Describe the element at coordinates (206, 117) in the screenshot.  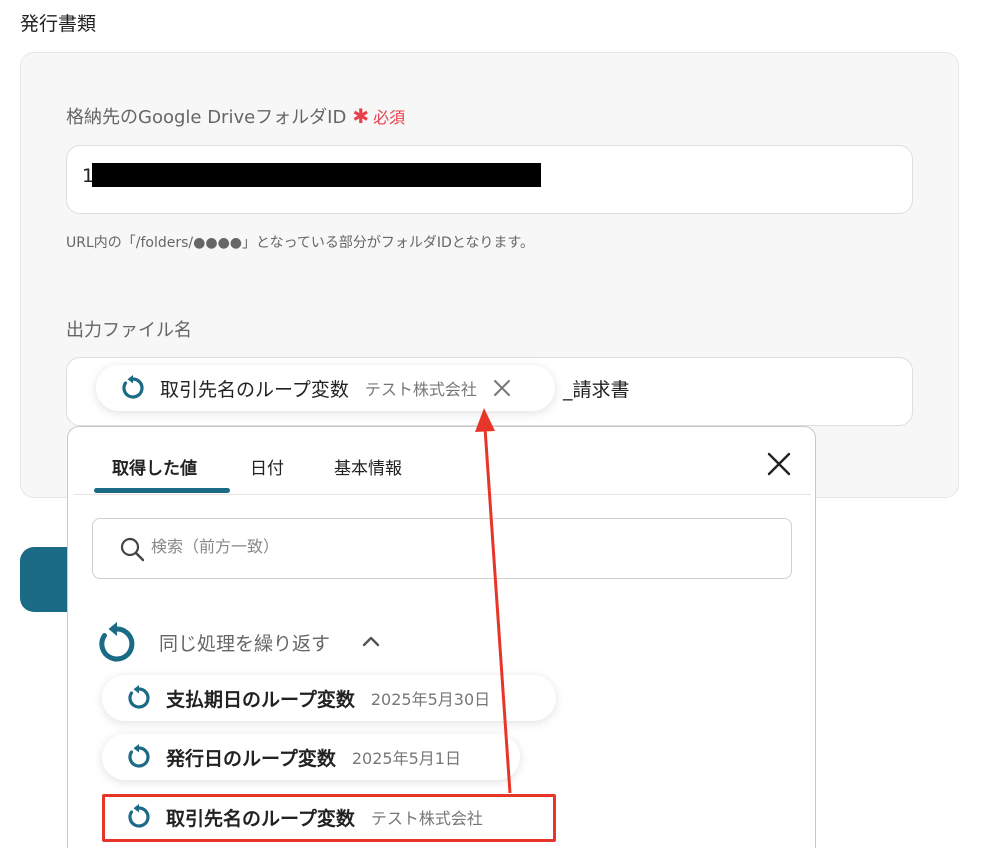
I see `folder-id-label-text: 格納先のGoogle DriveフォルダID` at that location.